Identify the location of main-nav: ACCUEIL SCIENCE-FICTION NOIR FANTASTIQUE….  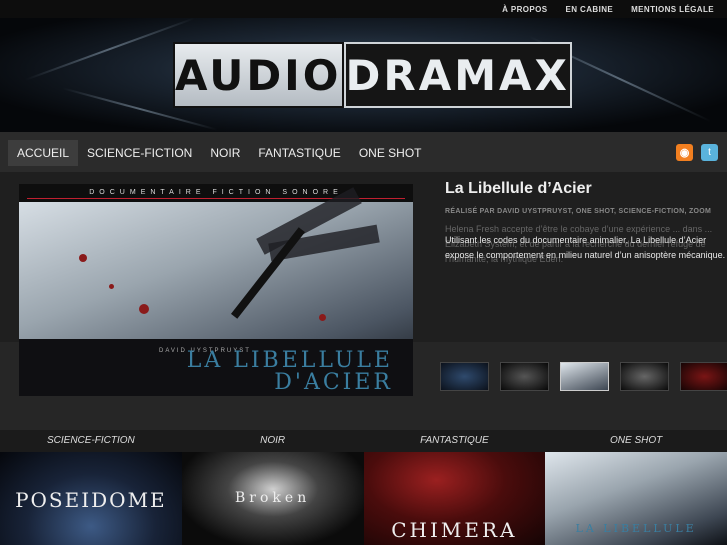
(363, 152).